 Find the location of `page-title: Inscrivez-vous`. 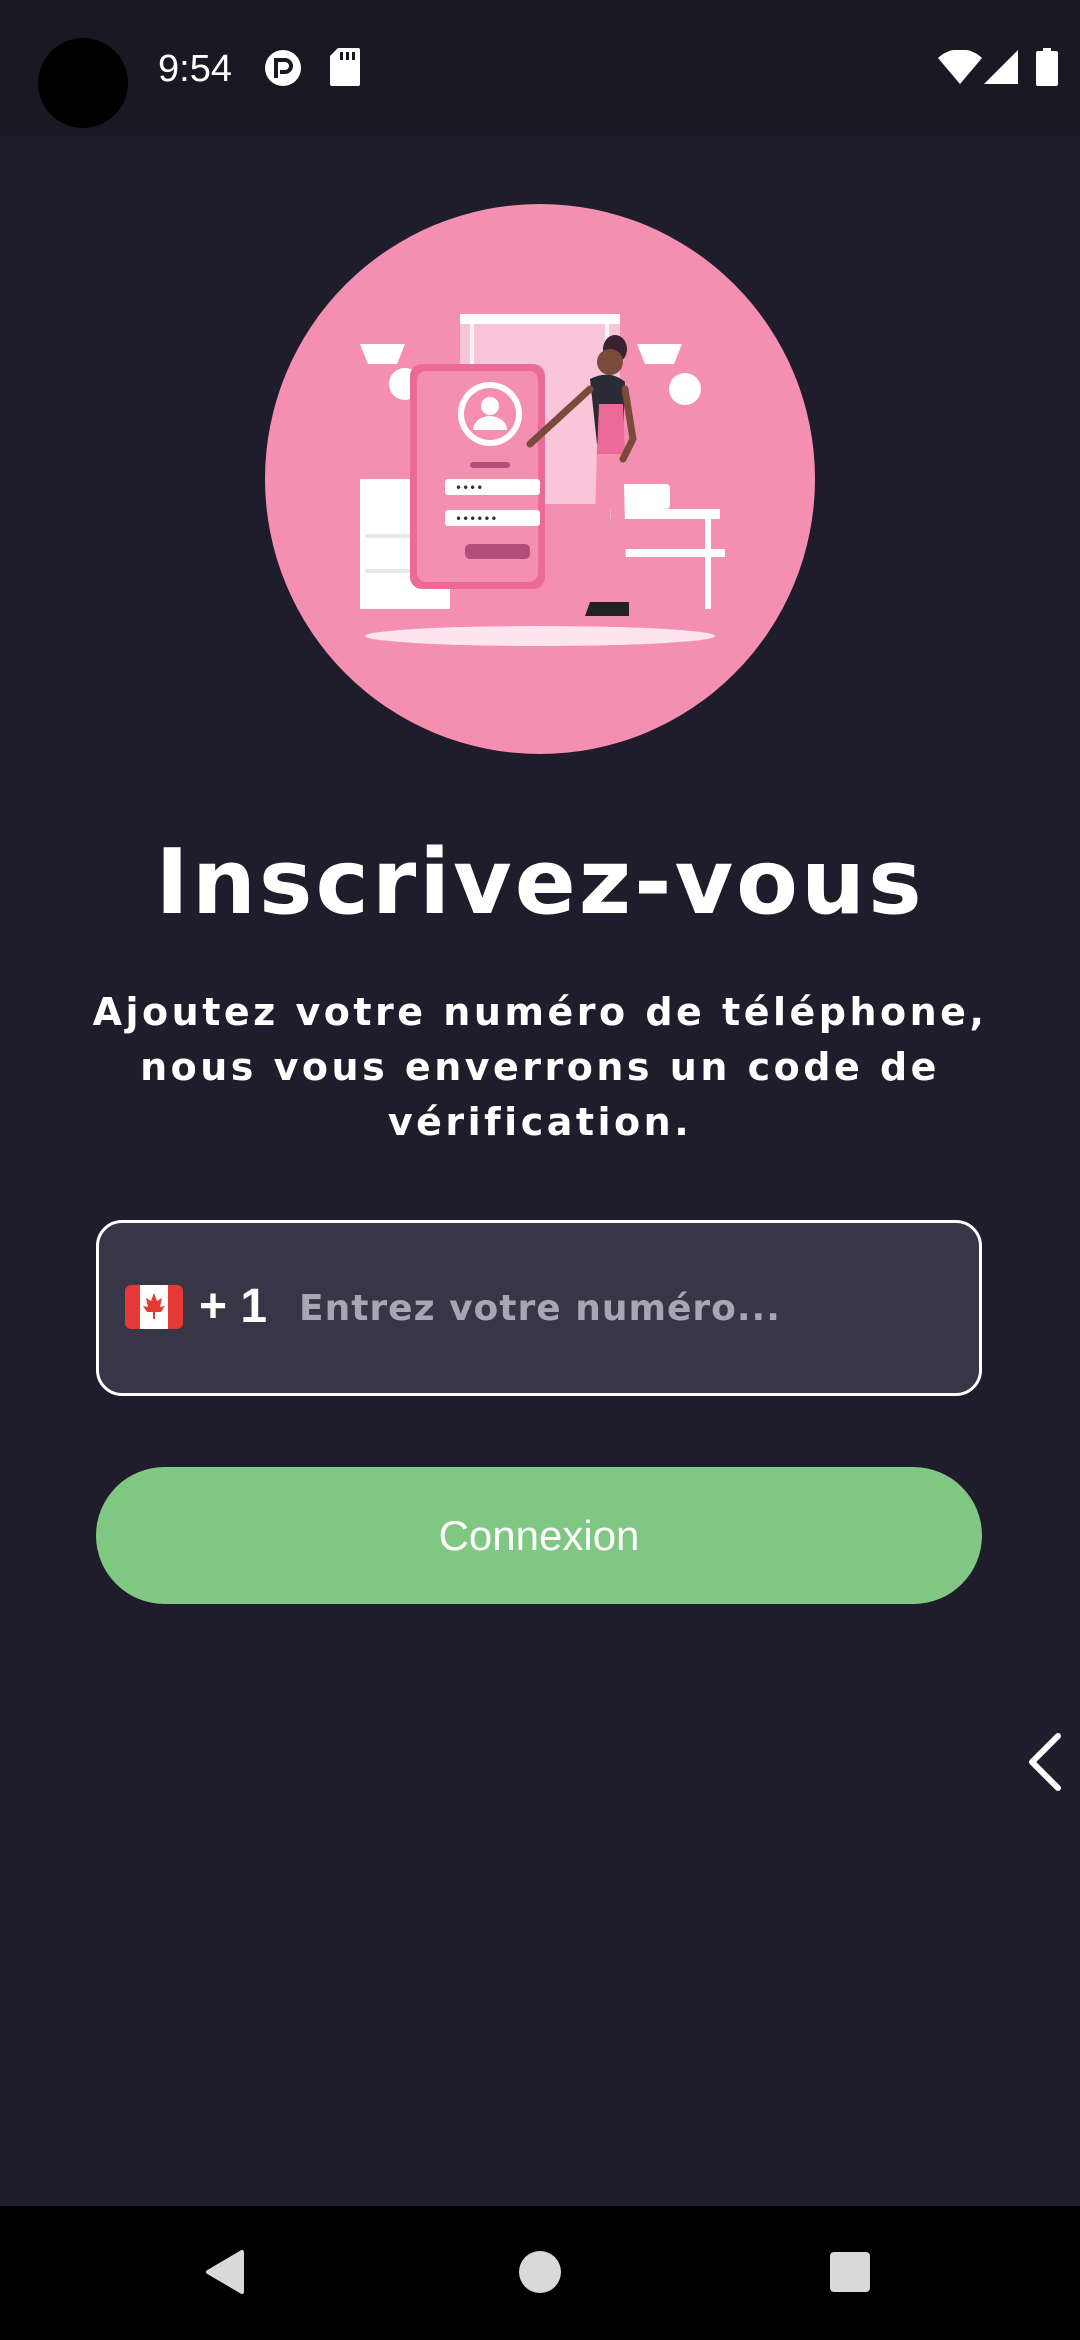

page-title: Inscrivez-vous is located at coordinates (540, 882).